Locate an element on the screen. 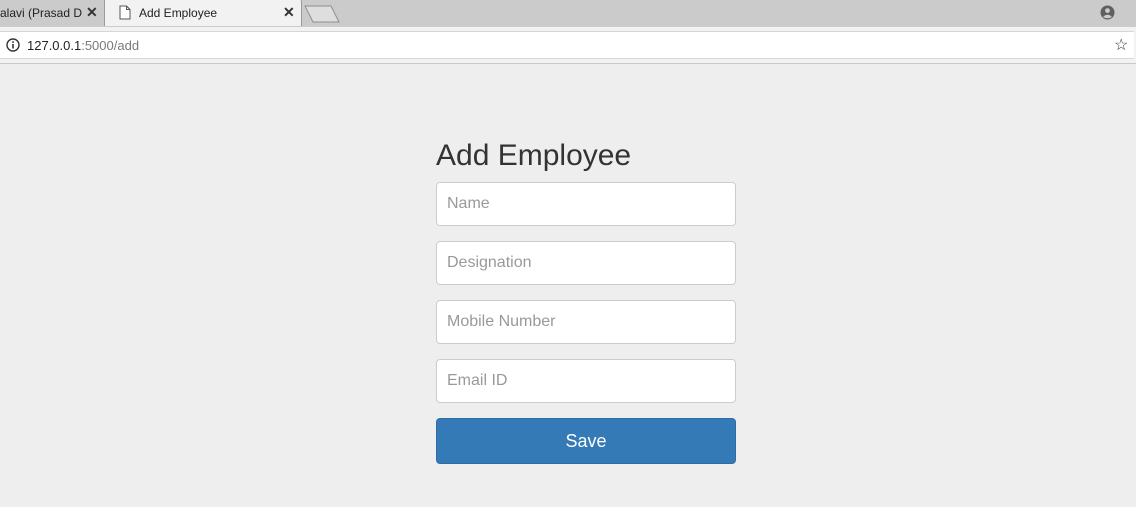  tab-add-employee: Add Employee ✕ is located at coordinates (203, 13).